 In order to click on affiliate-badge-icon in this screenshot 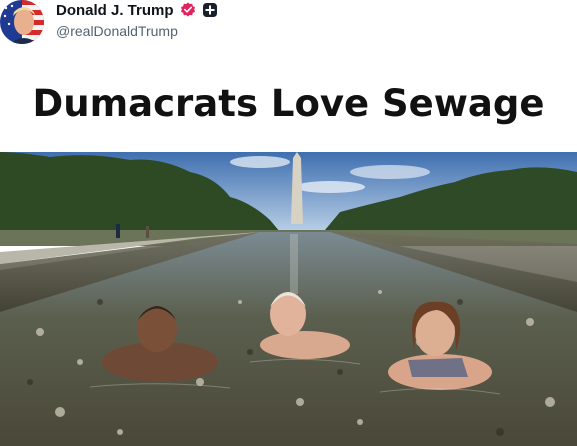, I will do `click(209, 10)`.